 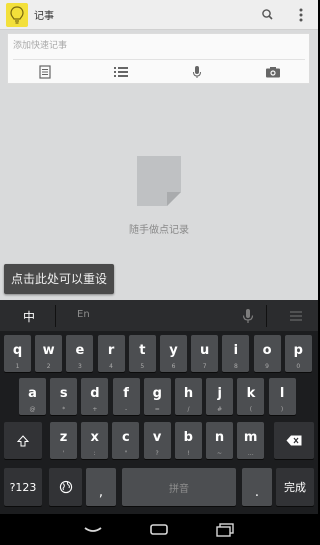 I want to click on key-label: d, so click(x=95, y=393).